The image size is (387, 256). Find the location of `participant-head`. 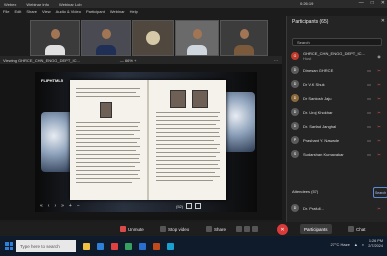

participant-head is located at coordinates (106, 34).